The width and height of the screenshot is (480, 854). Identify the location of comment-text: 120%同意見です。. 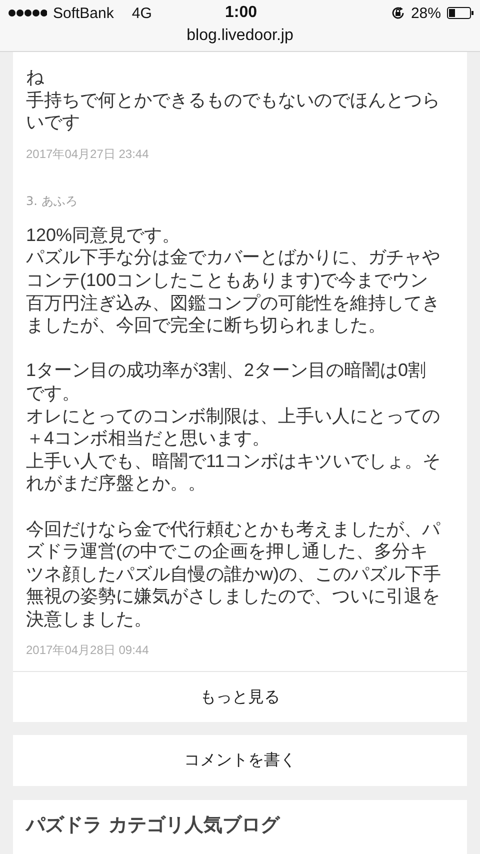
(104, 235).